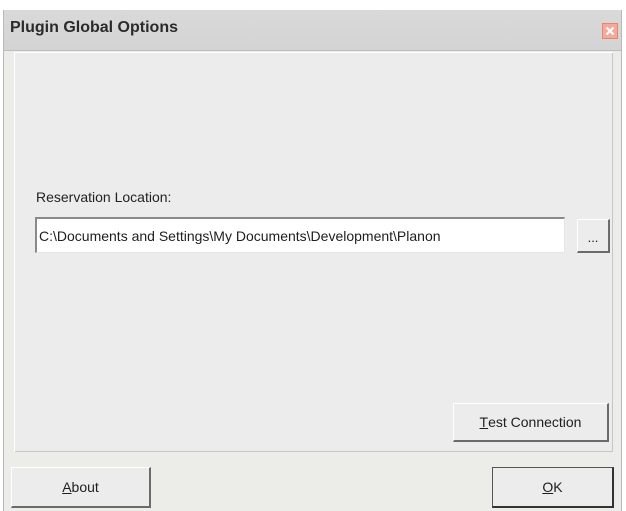  I want to click on window-title: Plugin Global Options, so click(94, 27).